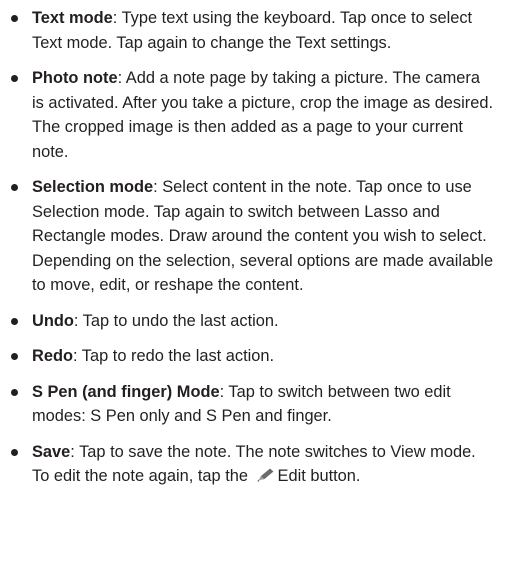  What do you see at coordinates (51, 451) in the screenshot?
I see `item-term: Save` at bounding box center [51, 451].